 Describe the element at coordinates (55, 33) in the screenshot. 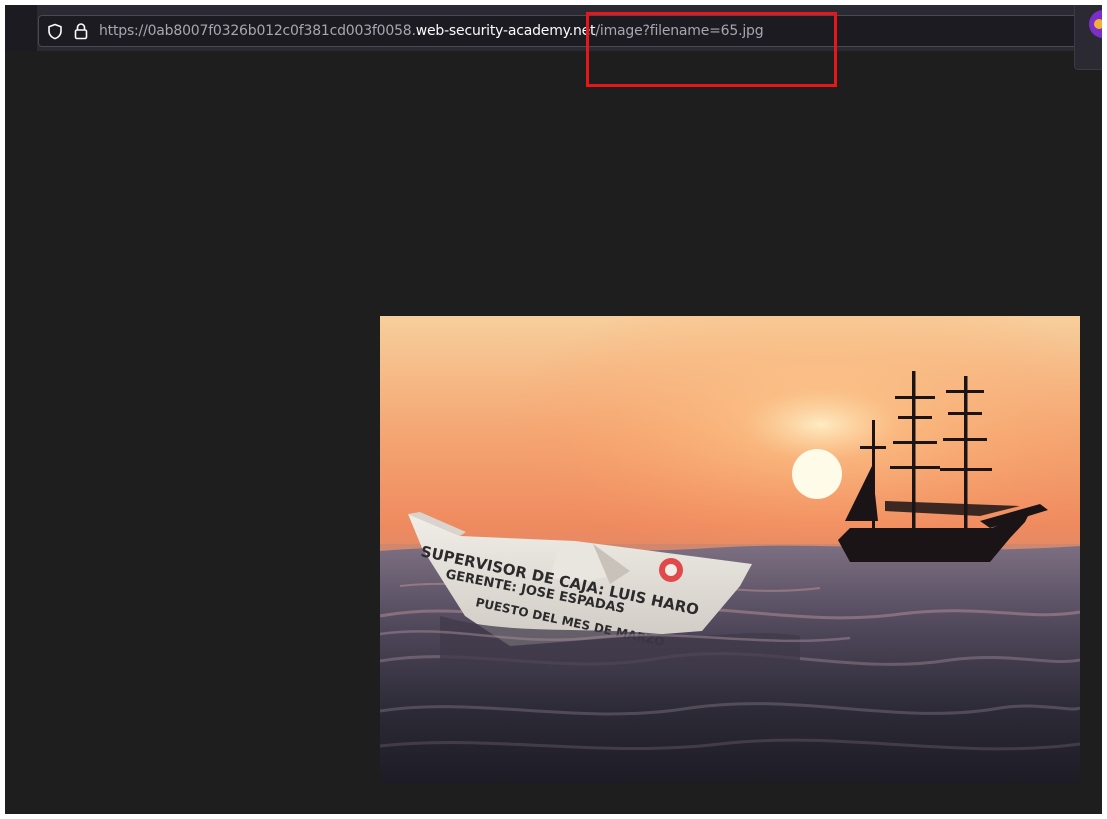

I see `shield-icon` at that location.